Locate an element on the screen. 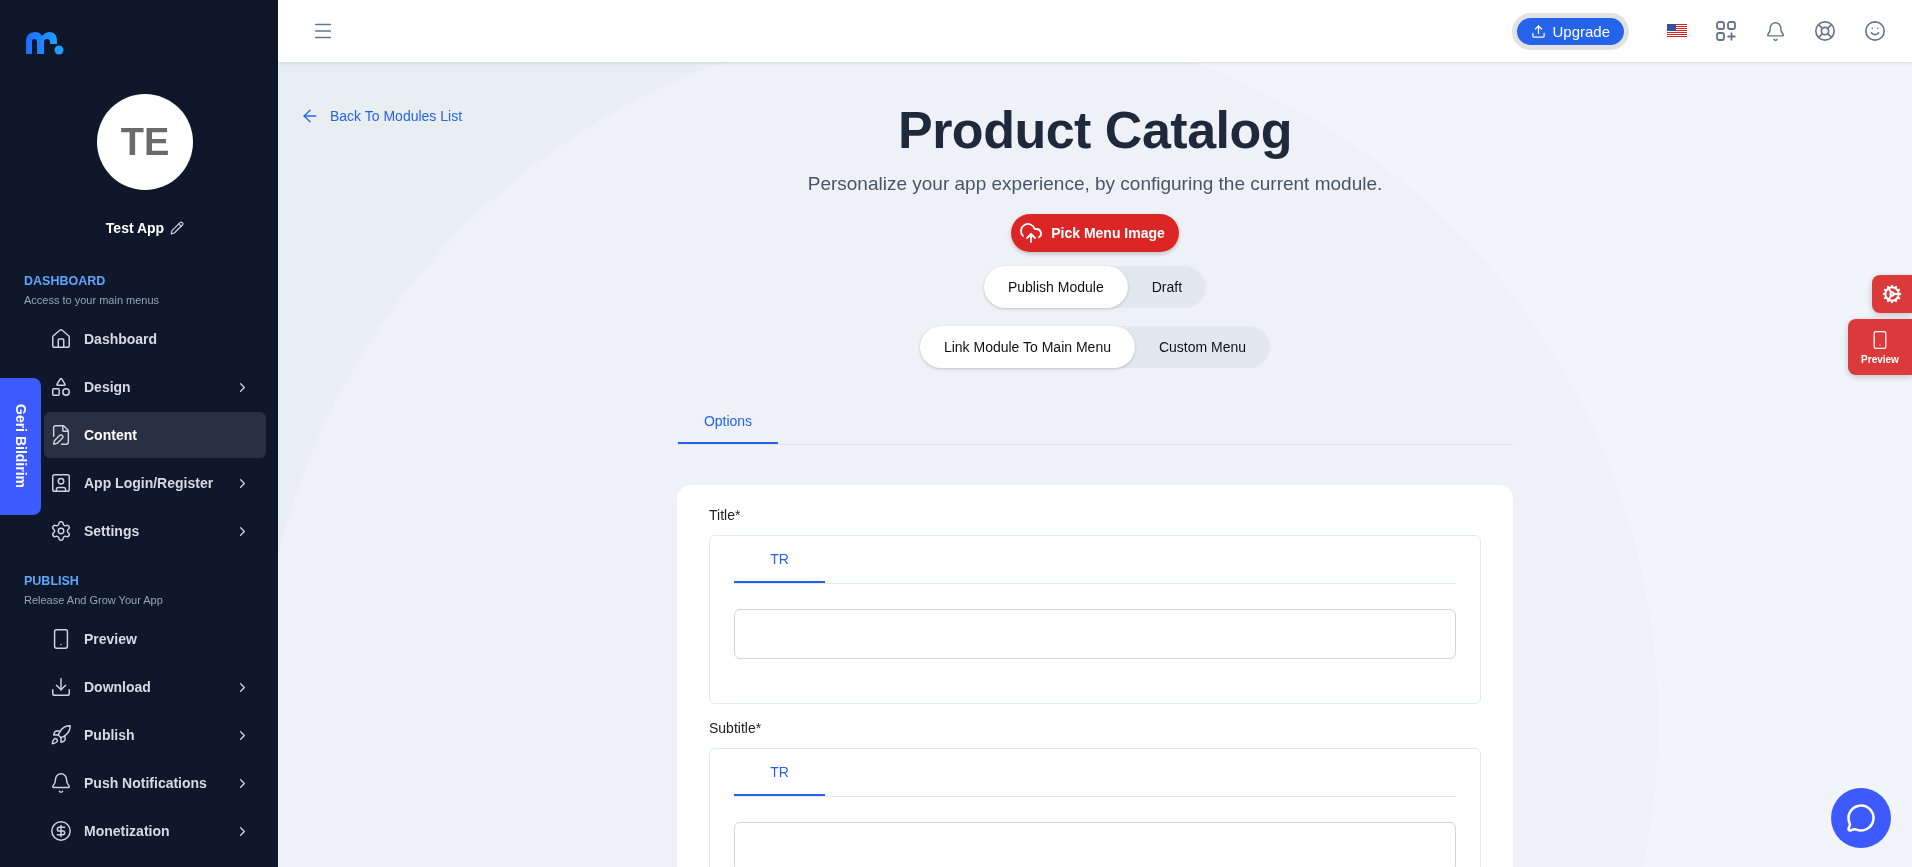 The height and width of the screenshot is (867, 1912). rocket-icon is located at coordinates (61, 735).